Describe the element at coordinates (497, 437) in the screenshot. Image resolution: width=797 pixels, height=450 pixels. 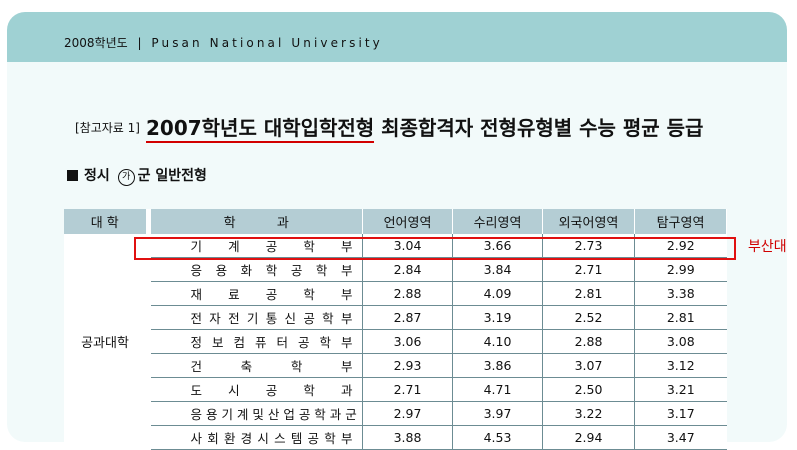
I see `score-cell: 4.53` at that location.